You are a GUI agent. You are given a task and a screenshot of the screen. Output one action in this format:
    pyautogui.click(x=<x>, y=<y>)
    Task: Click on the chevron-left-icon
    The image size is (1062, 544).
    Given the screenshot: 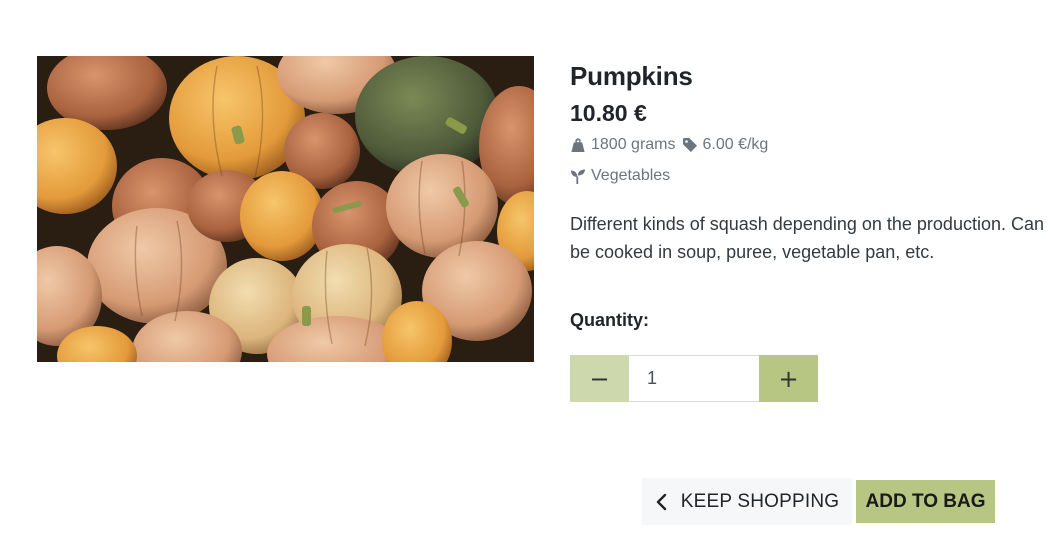 What is the action you would take?
    pyautogui.click(x=662, y=502)
    